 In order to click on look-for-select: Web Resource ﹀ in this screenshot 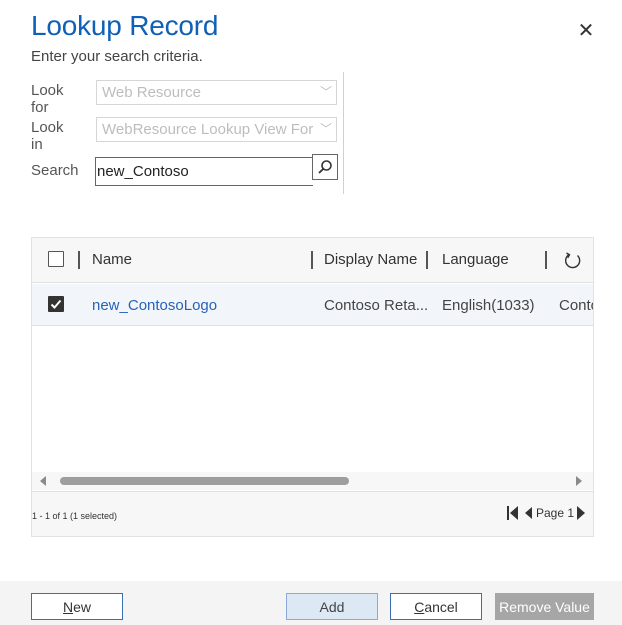, I will do `click(216, 92)`.